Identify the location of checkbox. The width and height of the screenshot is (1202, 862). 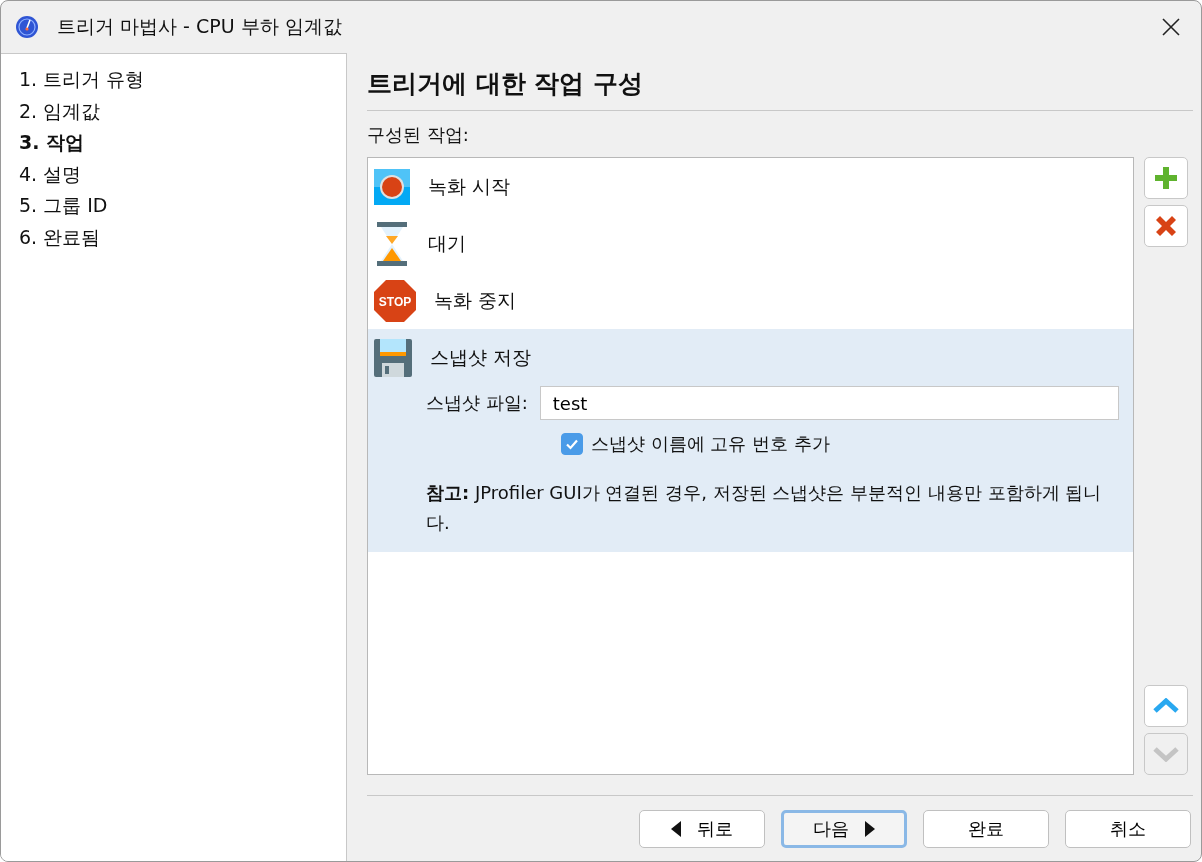
(572, 444).